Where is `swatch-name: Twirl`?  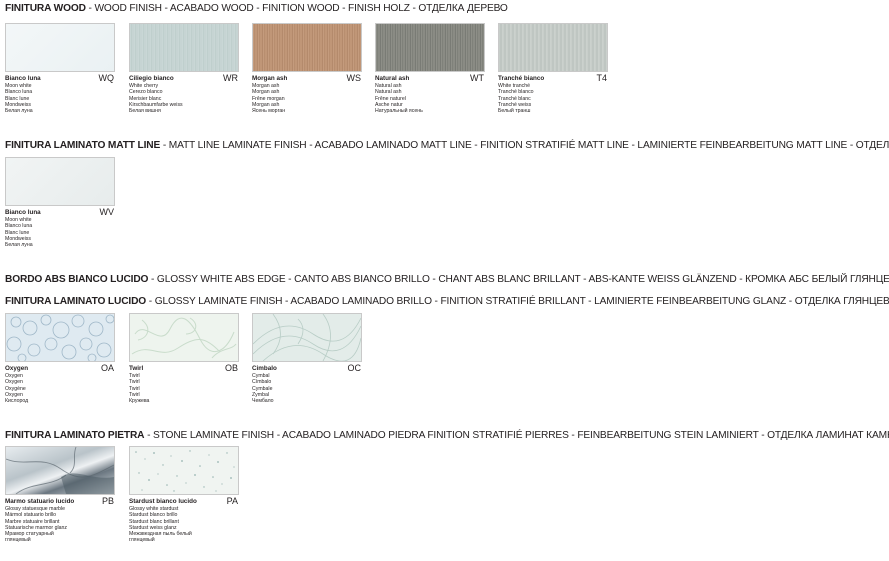
swatch-name: Twirl is located at coordinates (136, 368).